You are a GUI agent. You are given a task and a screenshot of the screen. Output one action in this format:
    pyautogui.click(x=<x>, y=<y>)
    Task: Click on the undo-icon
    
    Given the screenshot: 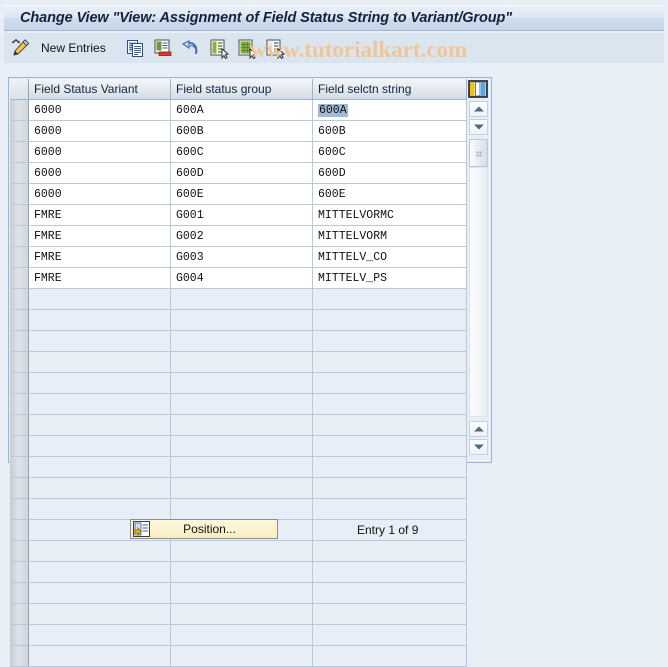 What is the action you would take?
    pyautogui.click(x=191, y=48)
    